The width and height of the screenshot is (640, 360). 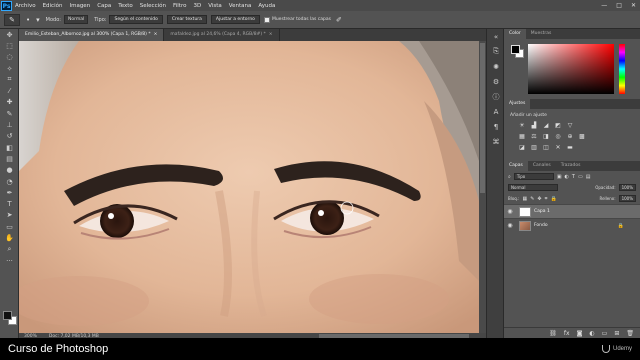 What do you see at coordinates (532, 199) in the screenshot?
I see `lock-pixels-icon: ✎` at bounding box center [532, 199].